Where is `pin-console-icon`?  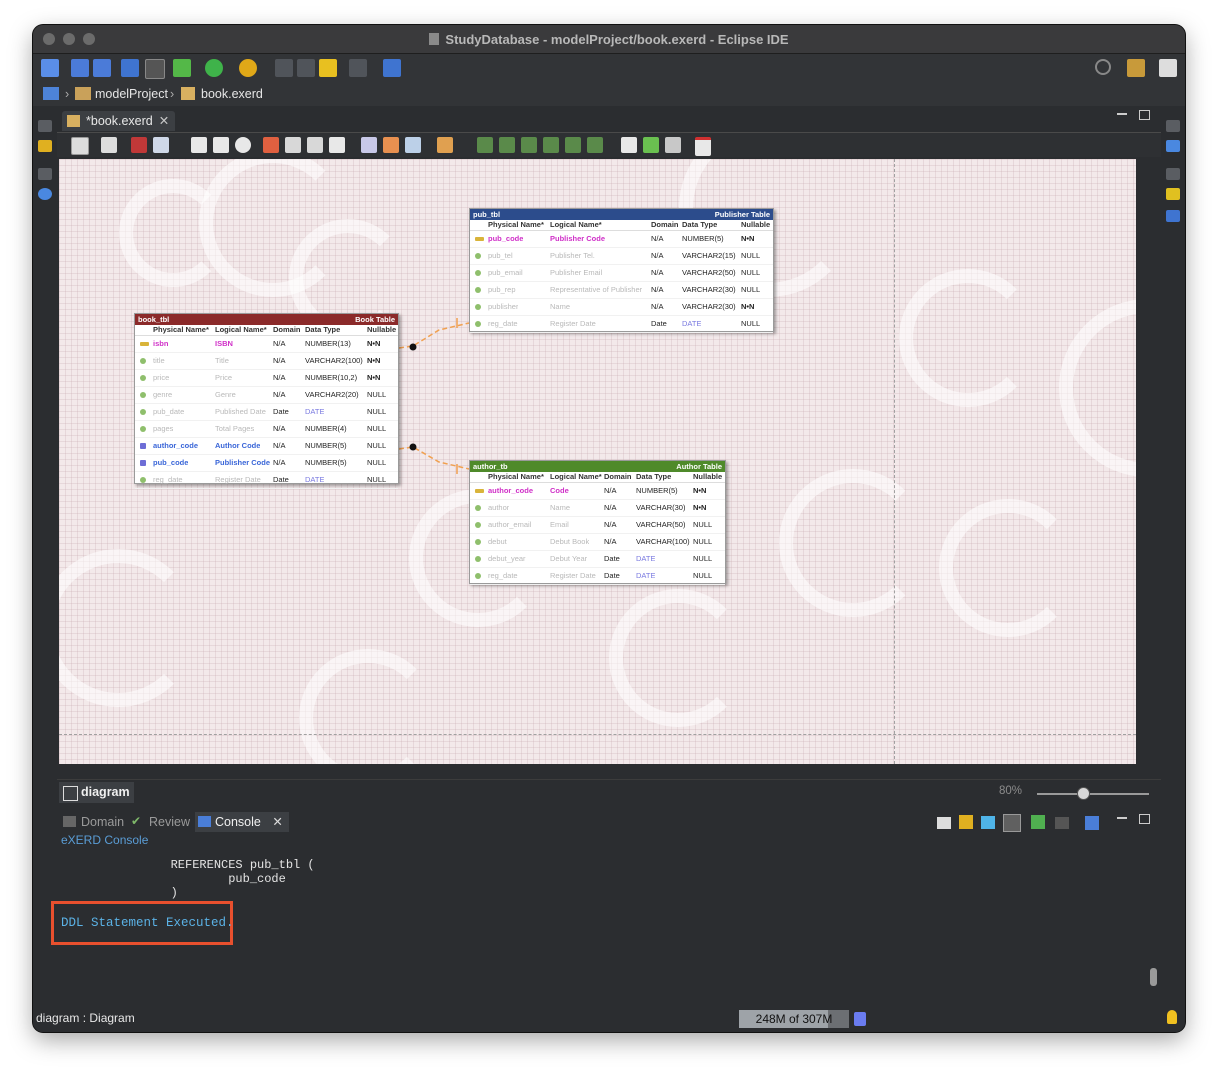
pin-console-icon is located at coordinates (1038, 822).